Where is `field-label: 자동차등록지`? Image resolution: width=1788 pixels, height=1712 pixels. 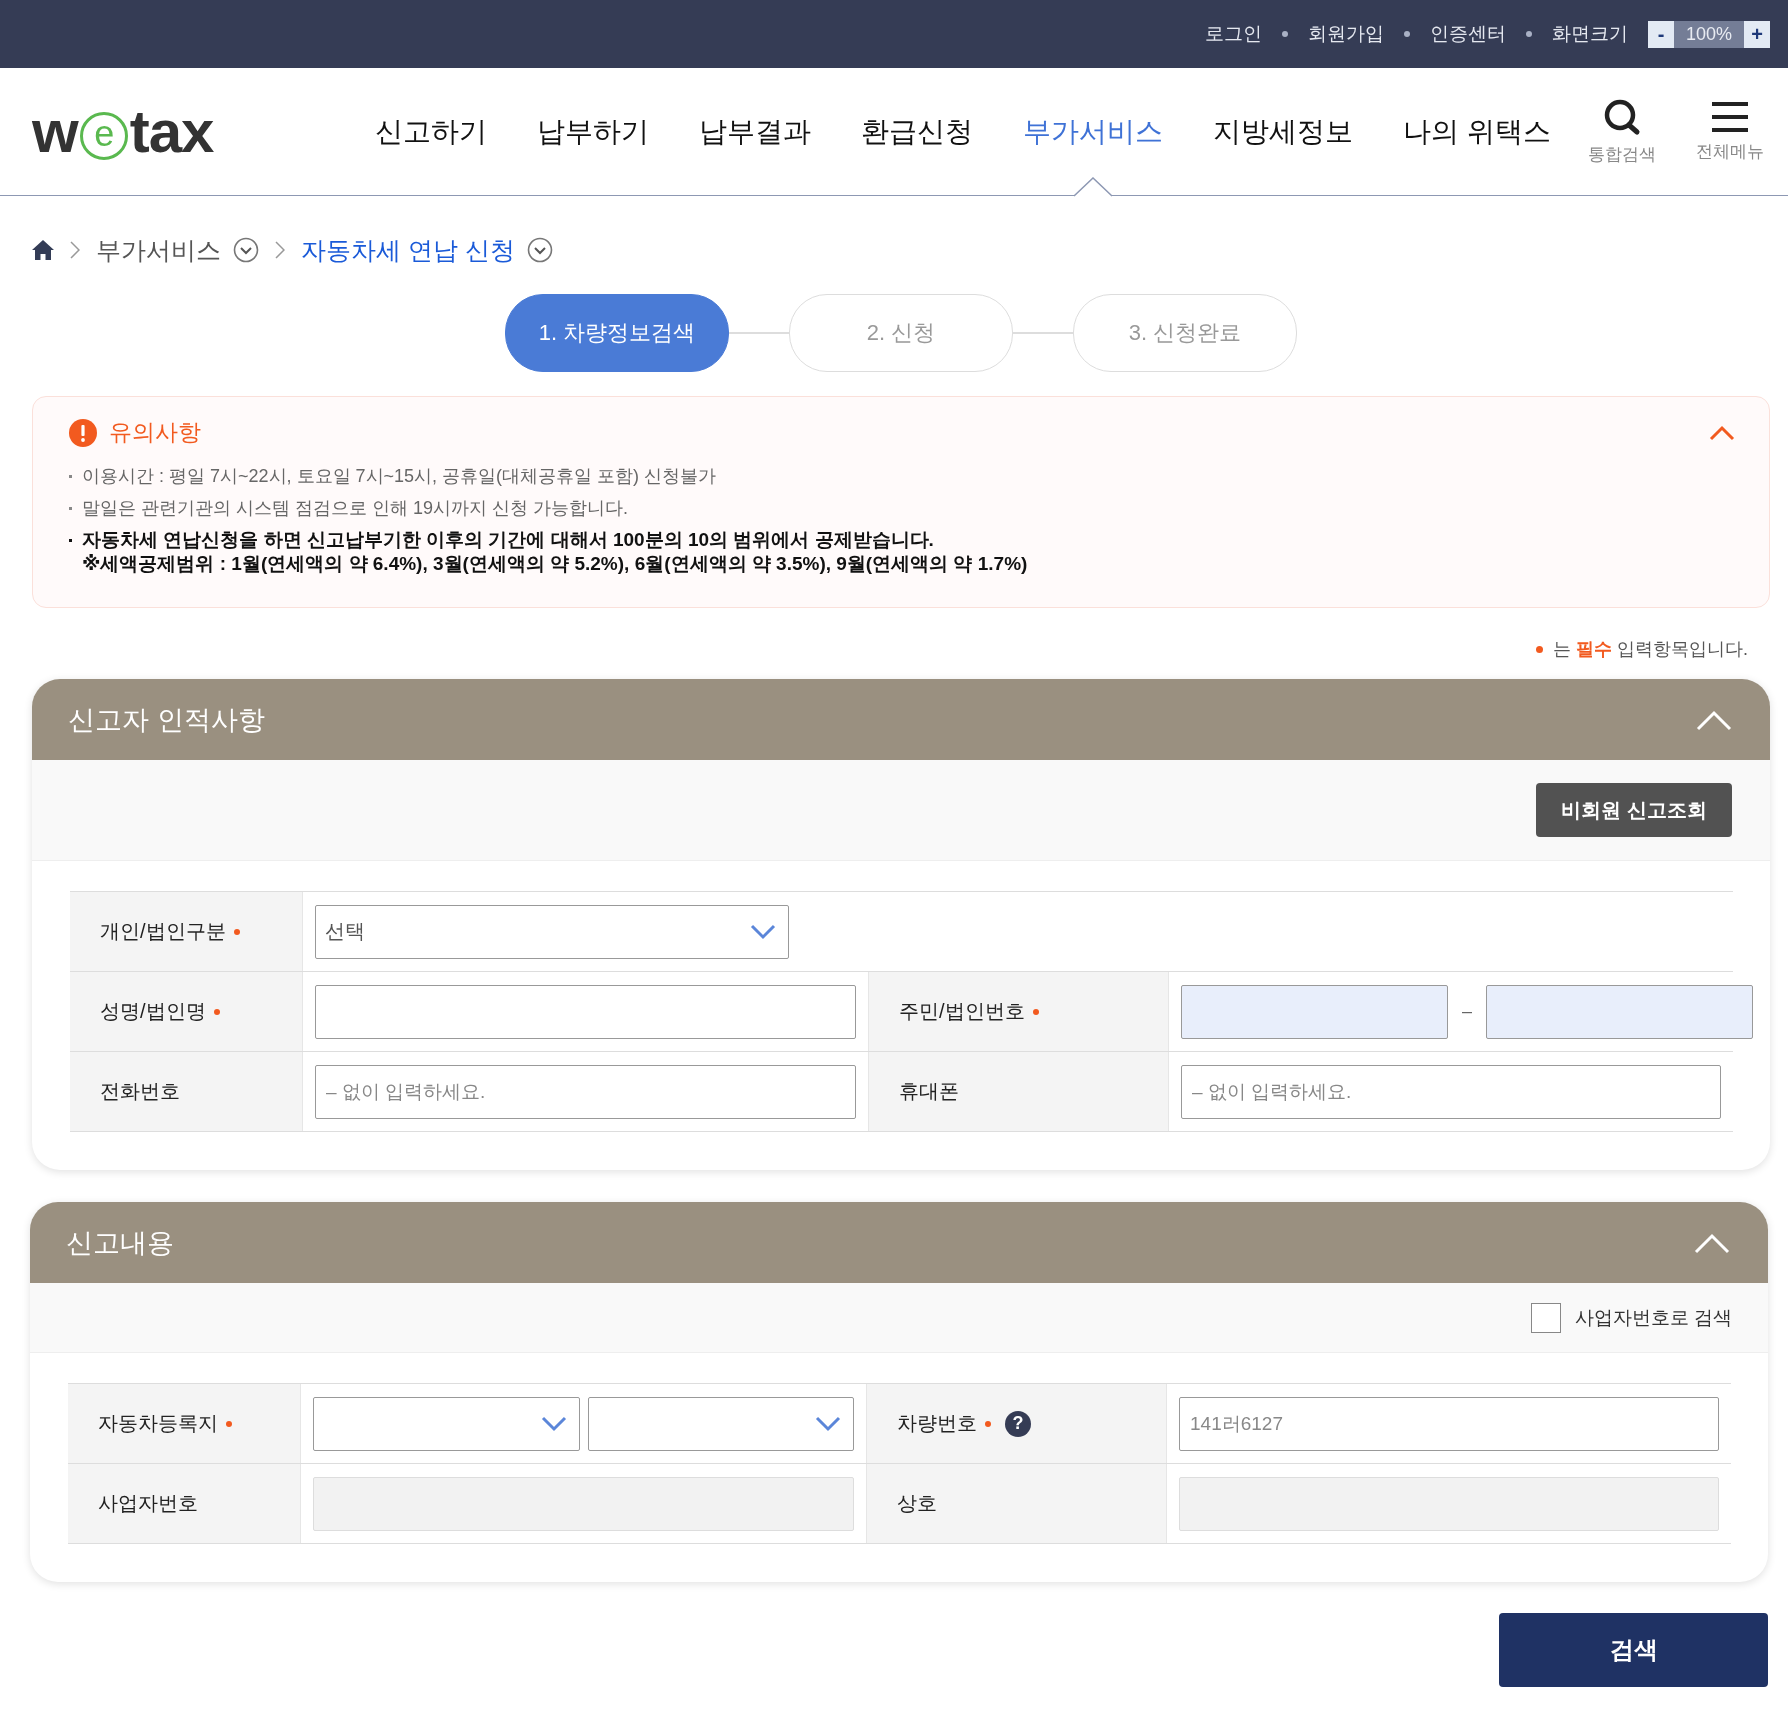 field-label: 자동차등록지 is located at coordinates (158, 1423).